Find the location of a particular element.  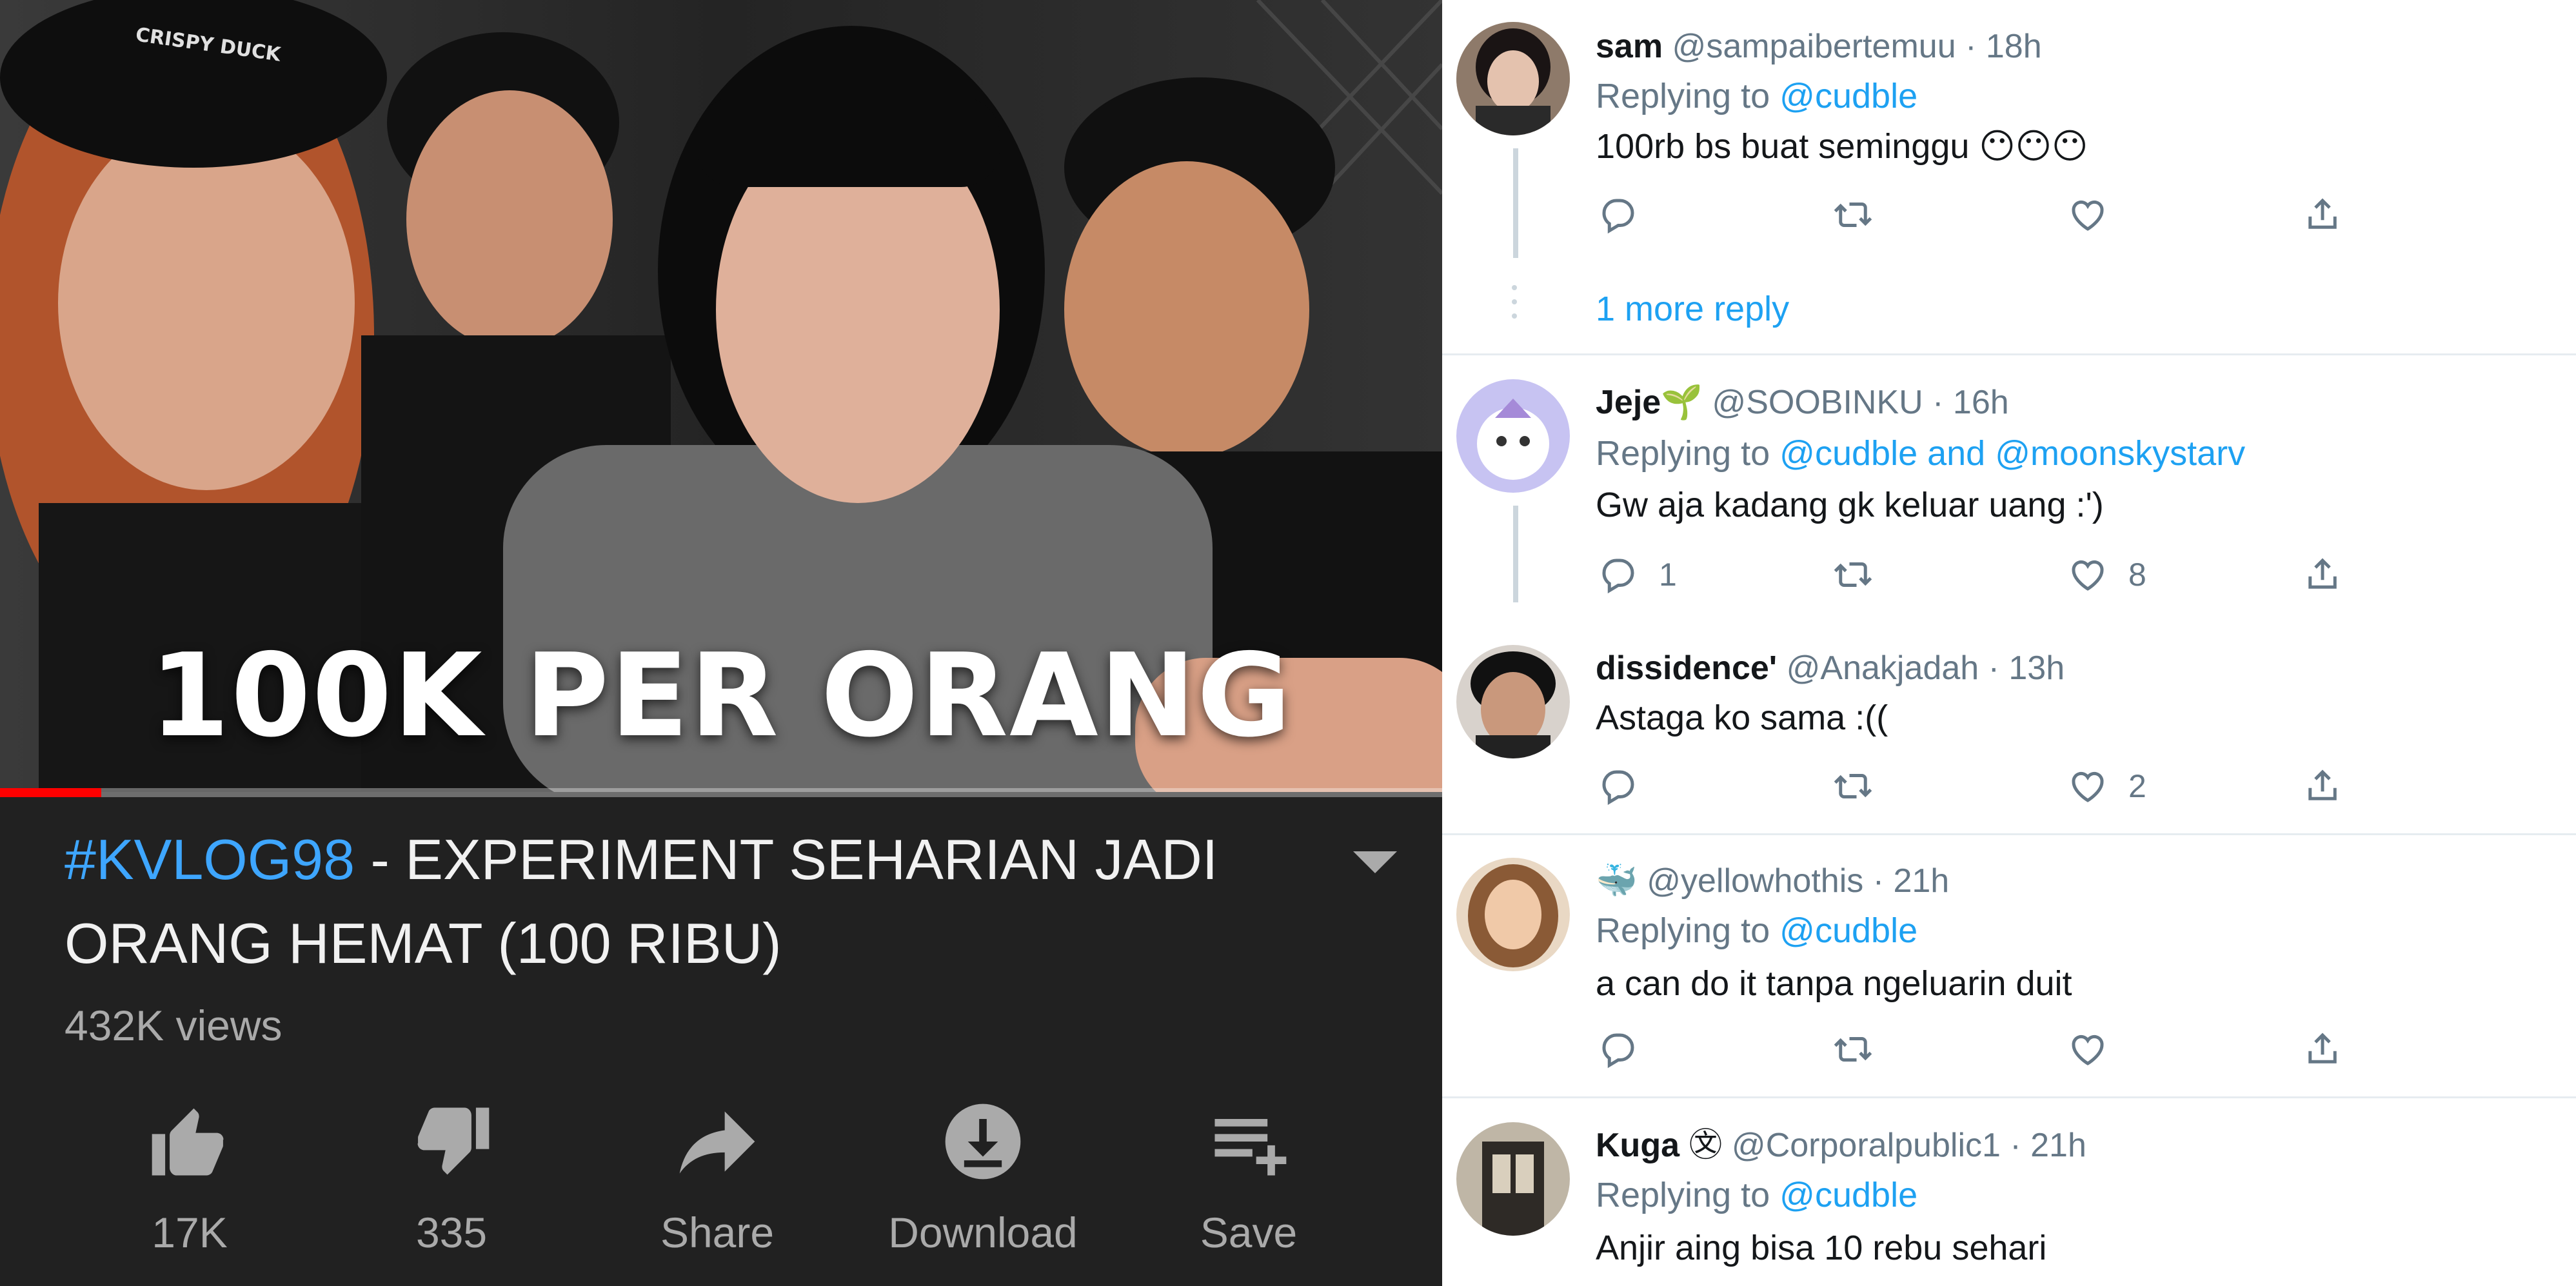

display-name: Kuga is located at coordinates (1638, 1145).